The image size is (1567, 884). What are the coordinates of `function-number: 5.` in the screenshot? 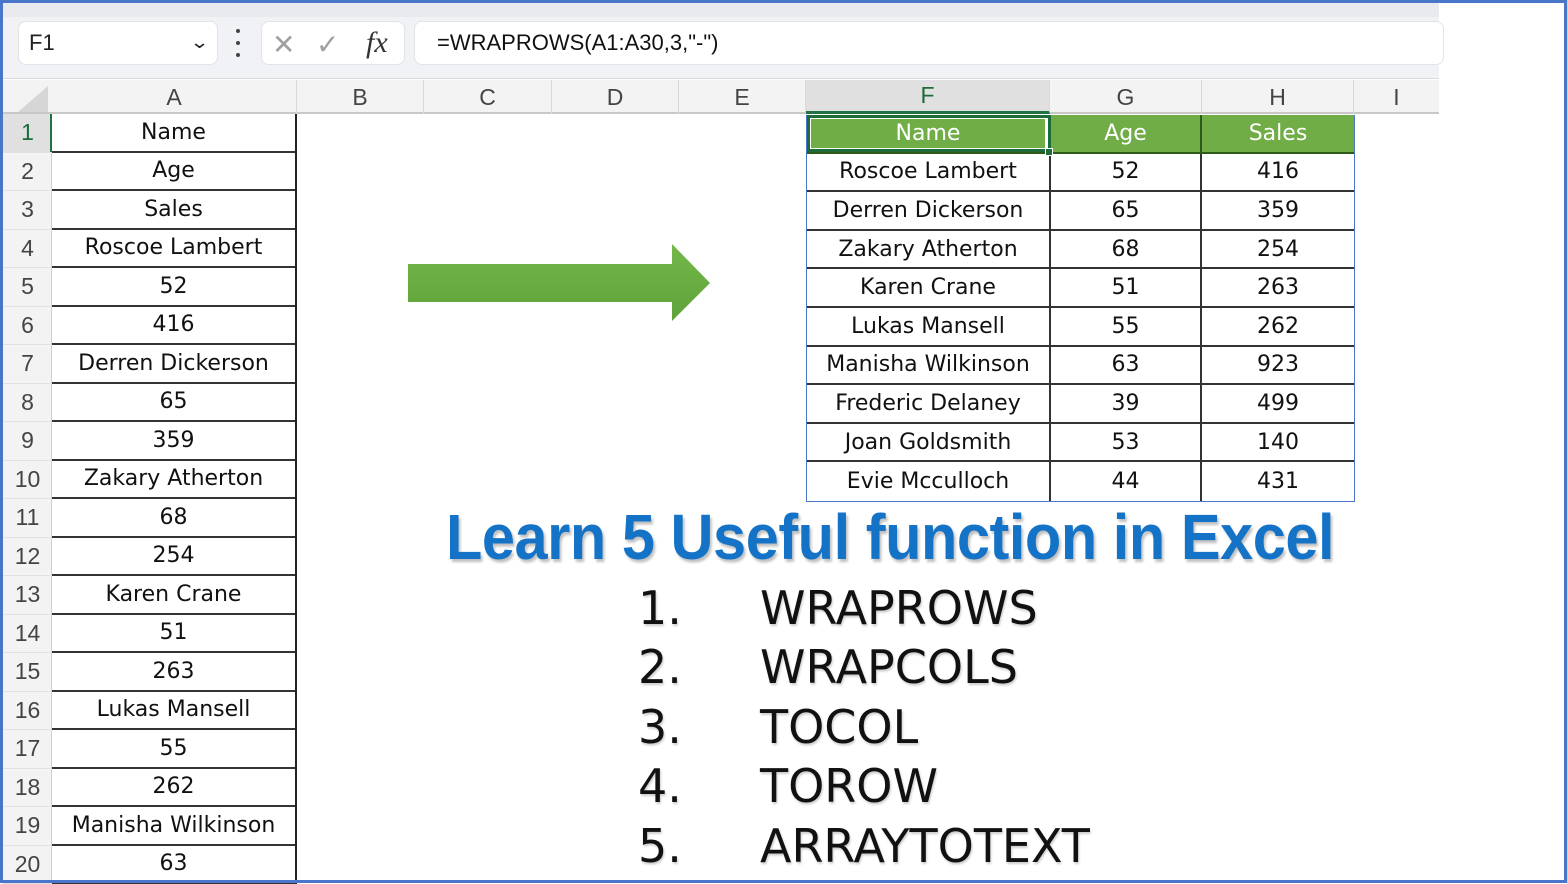 It's located at (699, 846).